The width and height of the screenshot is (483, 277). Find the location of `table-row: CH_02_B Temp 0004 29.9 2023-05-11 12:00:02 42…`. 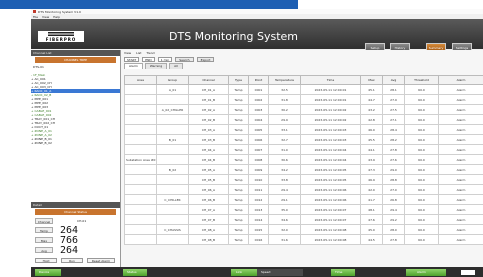

table-row: CH_02_B Temp 0004 29.9 2023-05-11 12:00:02 42… is located at coordinates (303, 119).